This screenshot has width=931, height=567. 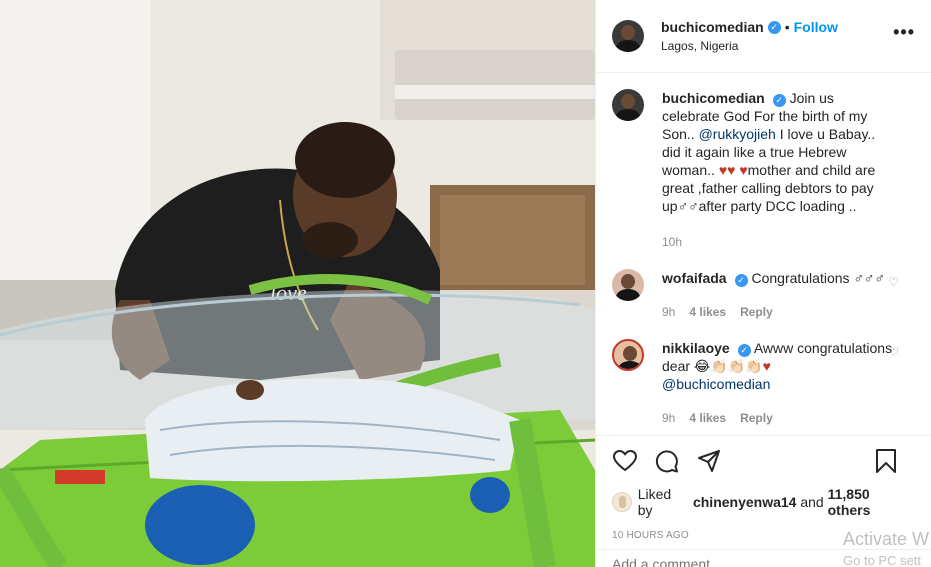 What do you see at coordinates (818, 278) in the screenshot?
I see `comment-text: Congratulations ♂♂♂` at bounding box center [818, 278].